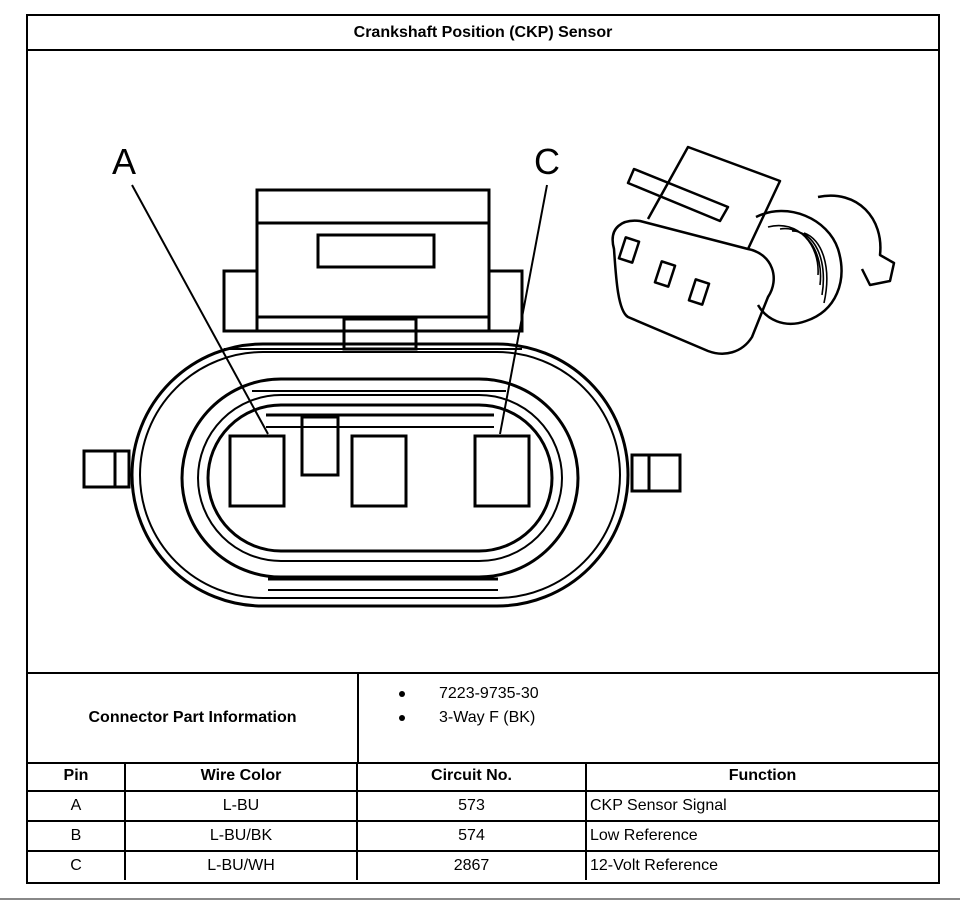 Image resolution: width=960 pixels, height=901 pixels. I want to click on callout-label-a: A, so click(124, 161).